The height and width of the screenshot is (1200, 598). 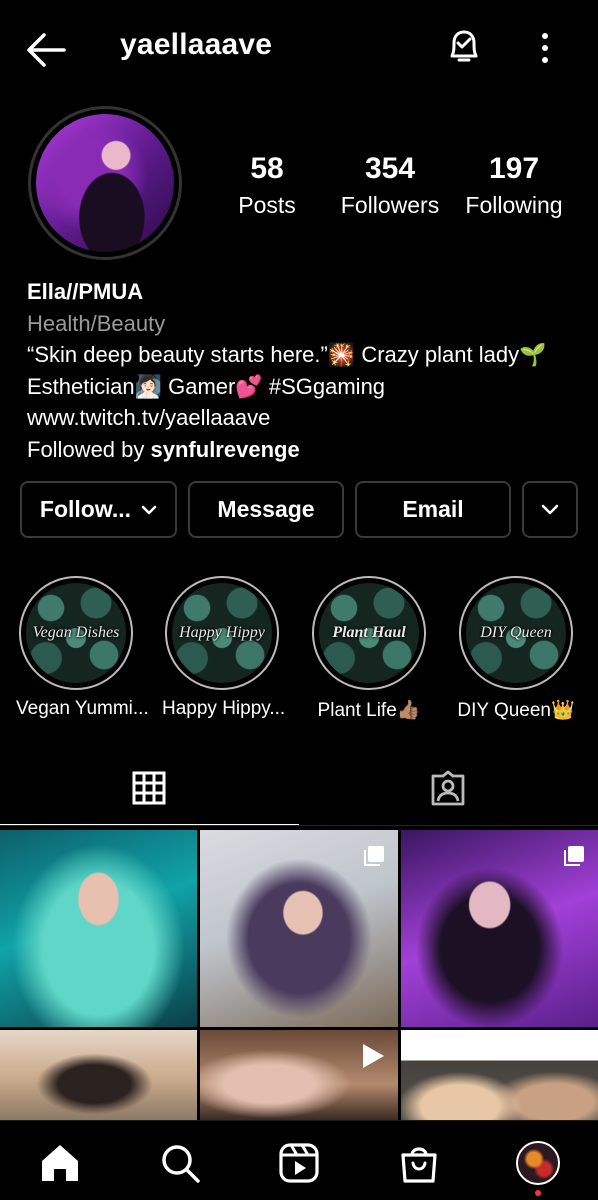 What do you see at coordinates (419, 1163) in the screenshot?
I see `shop-bag-icon` at bounding box center [419, 1163].